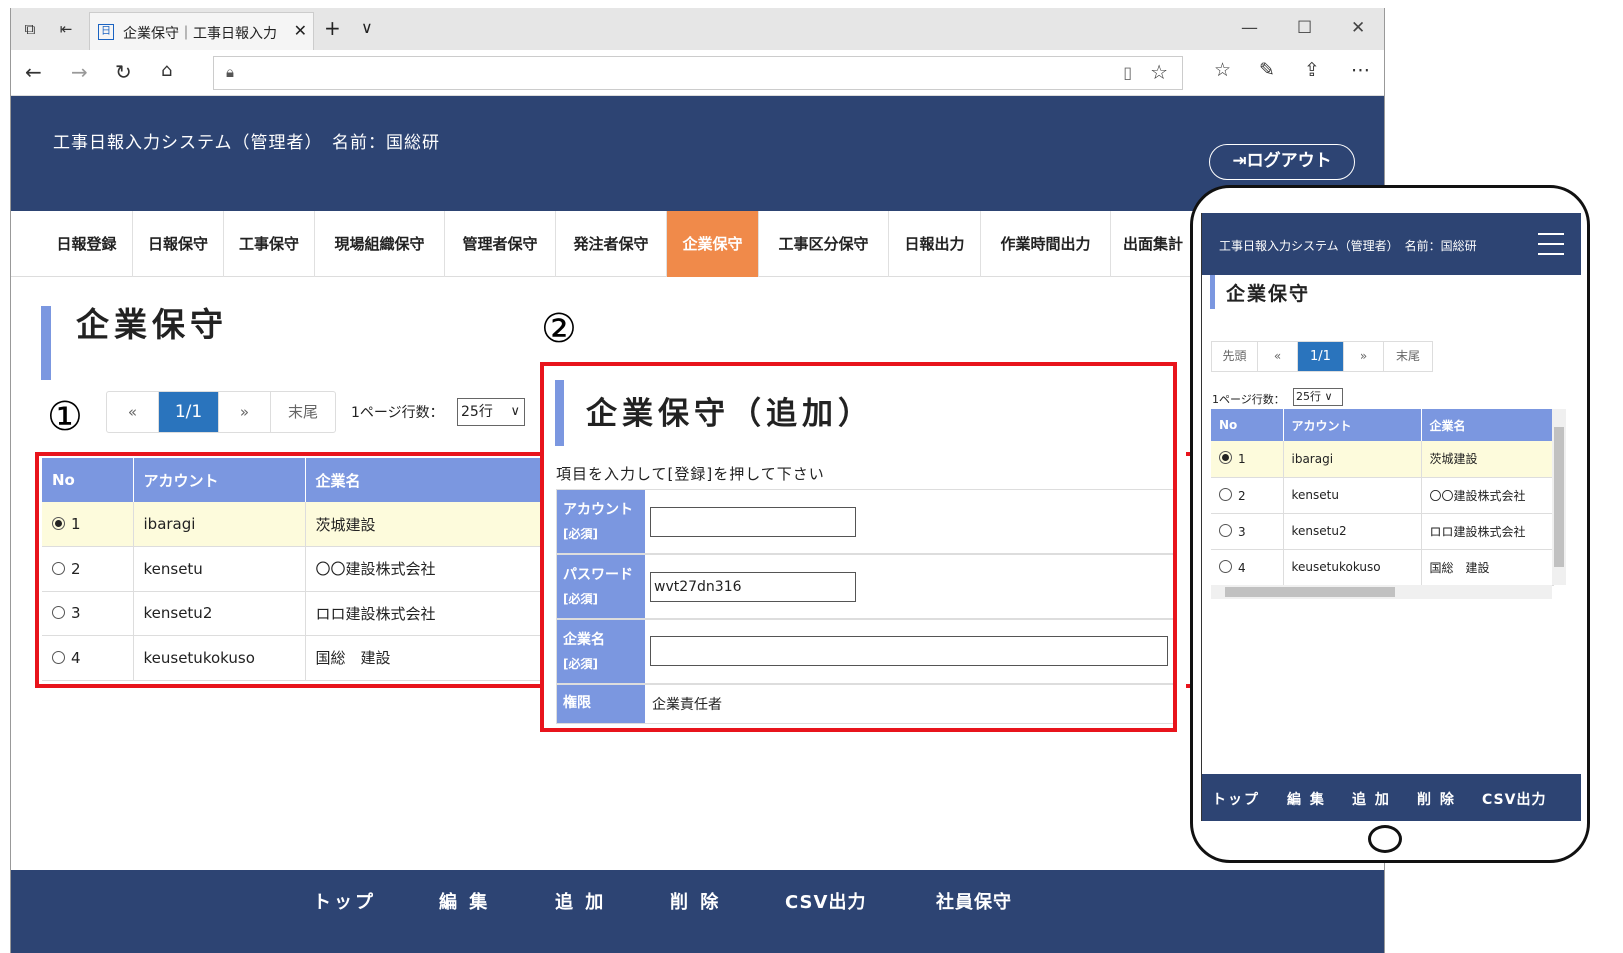 This screenshot has width=1623, height=953. What do you see at coordinates (974, 901) in the screenshot?
I see `footer-employee-button: 社員保守` at bounding box center [974, 901].